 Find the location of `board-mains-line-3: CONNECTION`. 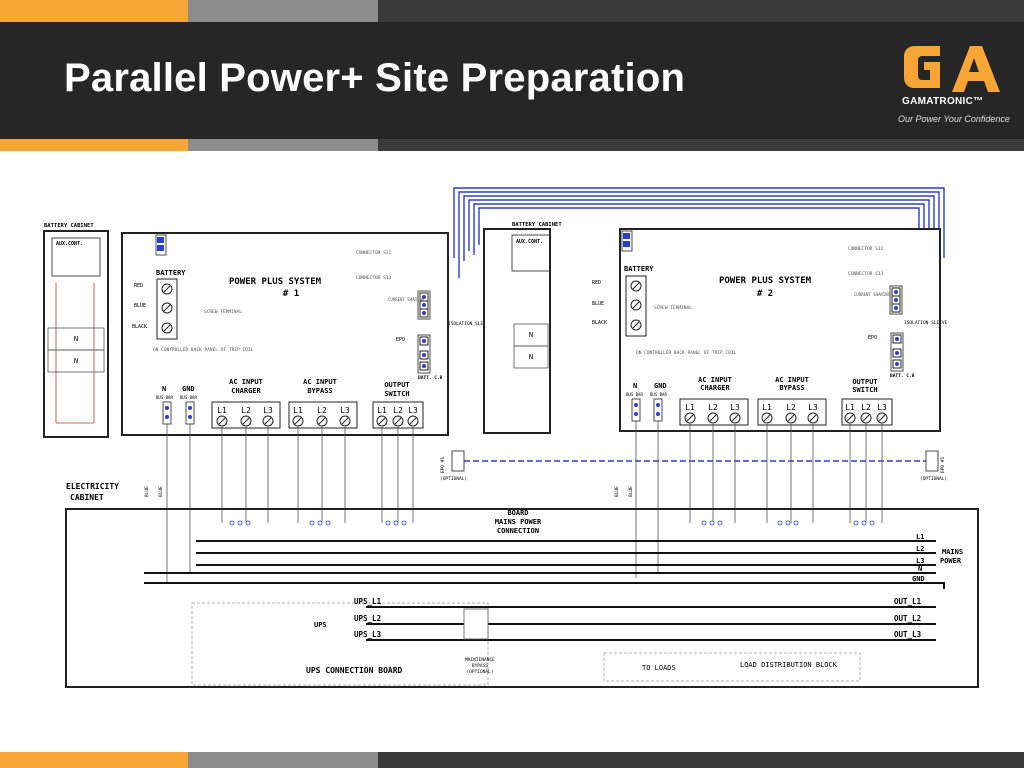

board-mains-line-3: CONNECTION is located at coordinates (518, 531).